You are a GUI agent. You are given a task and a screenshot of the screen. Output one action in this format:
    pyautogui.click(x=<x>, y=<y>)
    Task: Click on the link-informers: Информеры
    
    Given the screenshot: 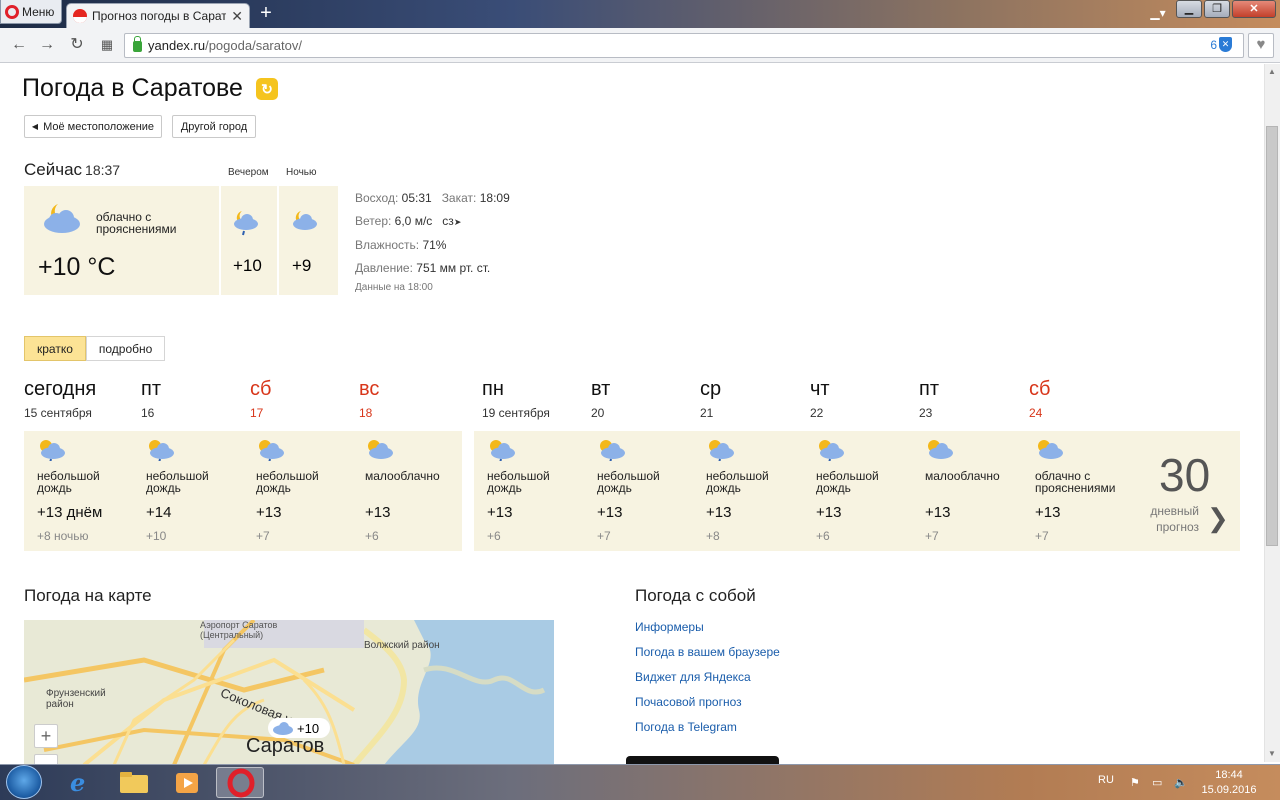 What is the action you would take?
    pyautogui.click(x=669, y=627)
    